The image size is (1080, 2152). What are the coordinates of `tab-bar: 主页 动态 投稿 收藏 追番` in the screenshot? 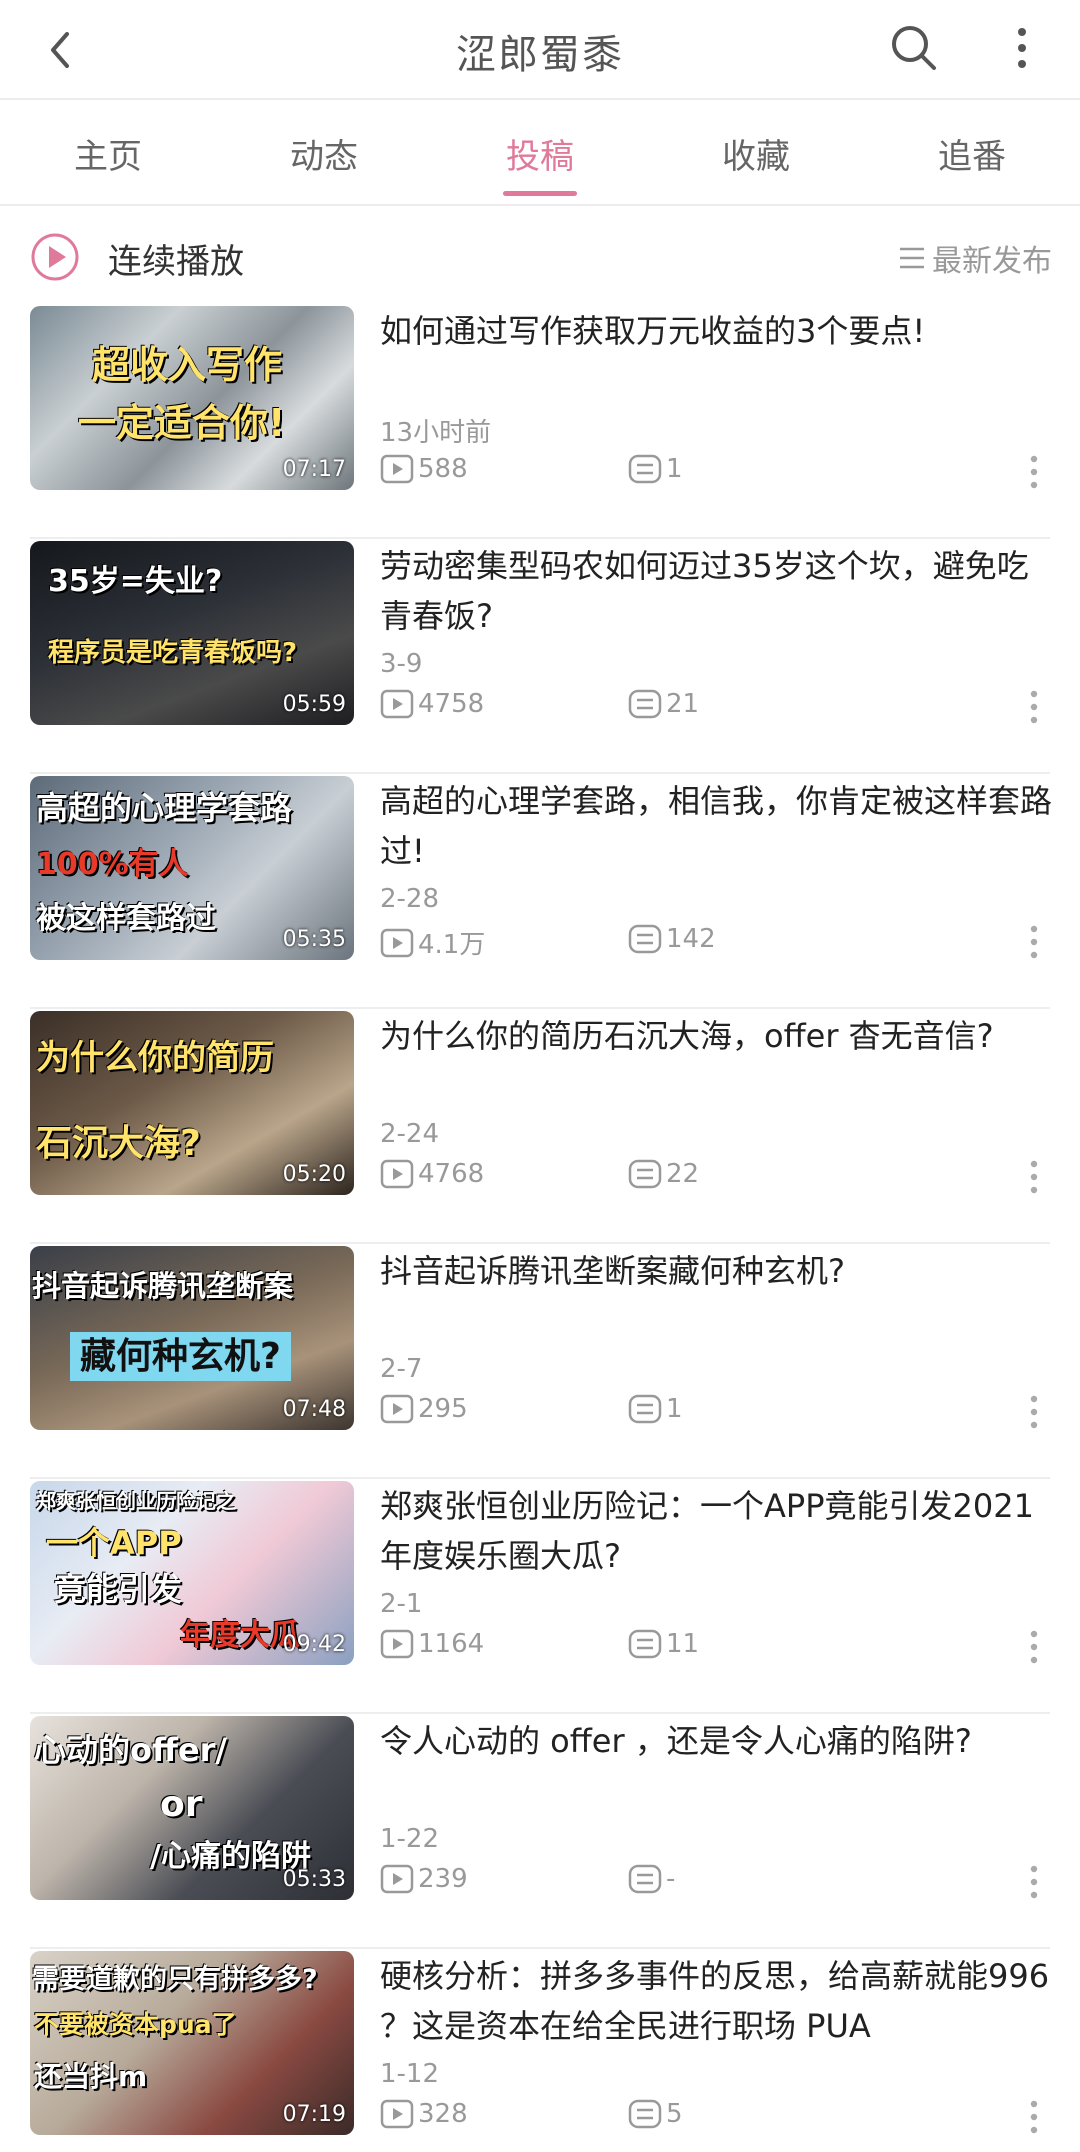 It's located at (540, 154).